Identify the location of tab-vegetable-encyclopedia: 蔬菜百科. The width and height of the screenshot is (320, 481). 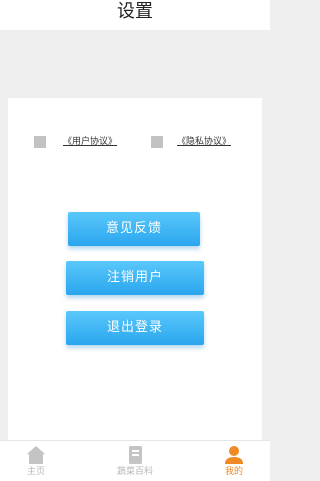
(135, 461).